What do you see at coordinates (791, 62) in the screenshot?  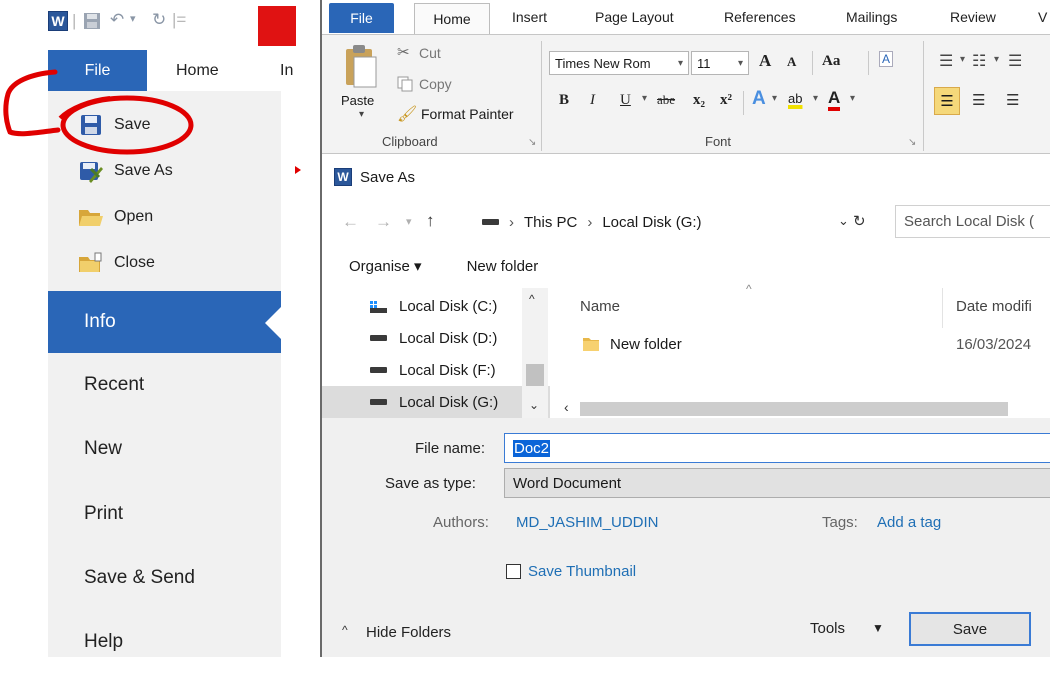 I see `shrink-font-button: A` at bounding box center [791, 62].